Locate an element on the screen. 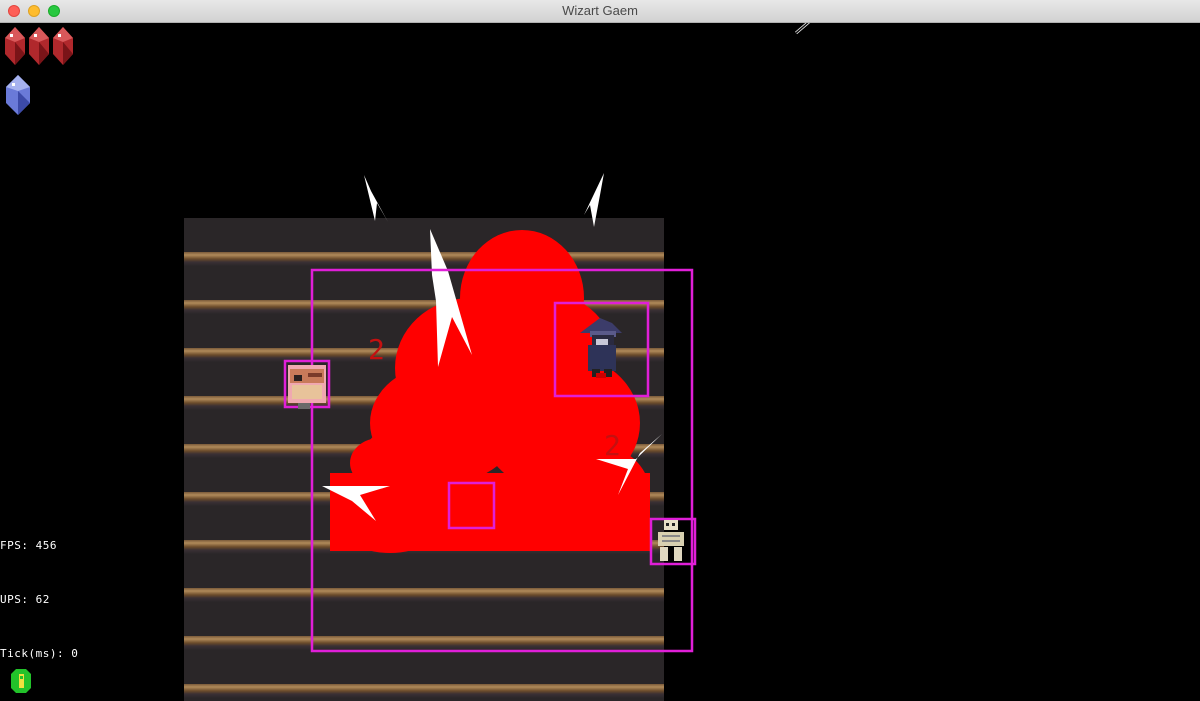  fire-blast-area is located at coordinates (490, 391).